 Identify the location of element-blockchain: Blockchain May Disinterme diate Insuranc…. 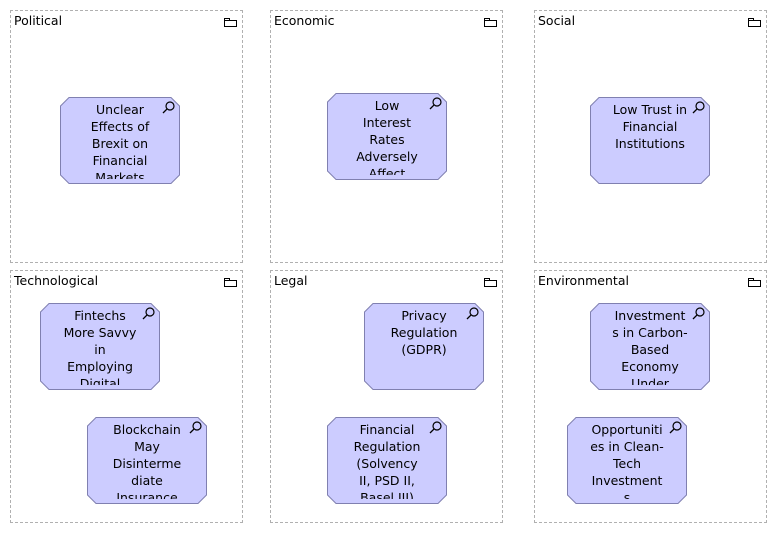
(147, 460).